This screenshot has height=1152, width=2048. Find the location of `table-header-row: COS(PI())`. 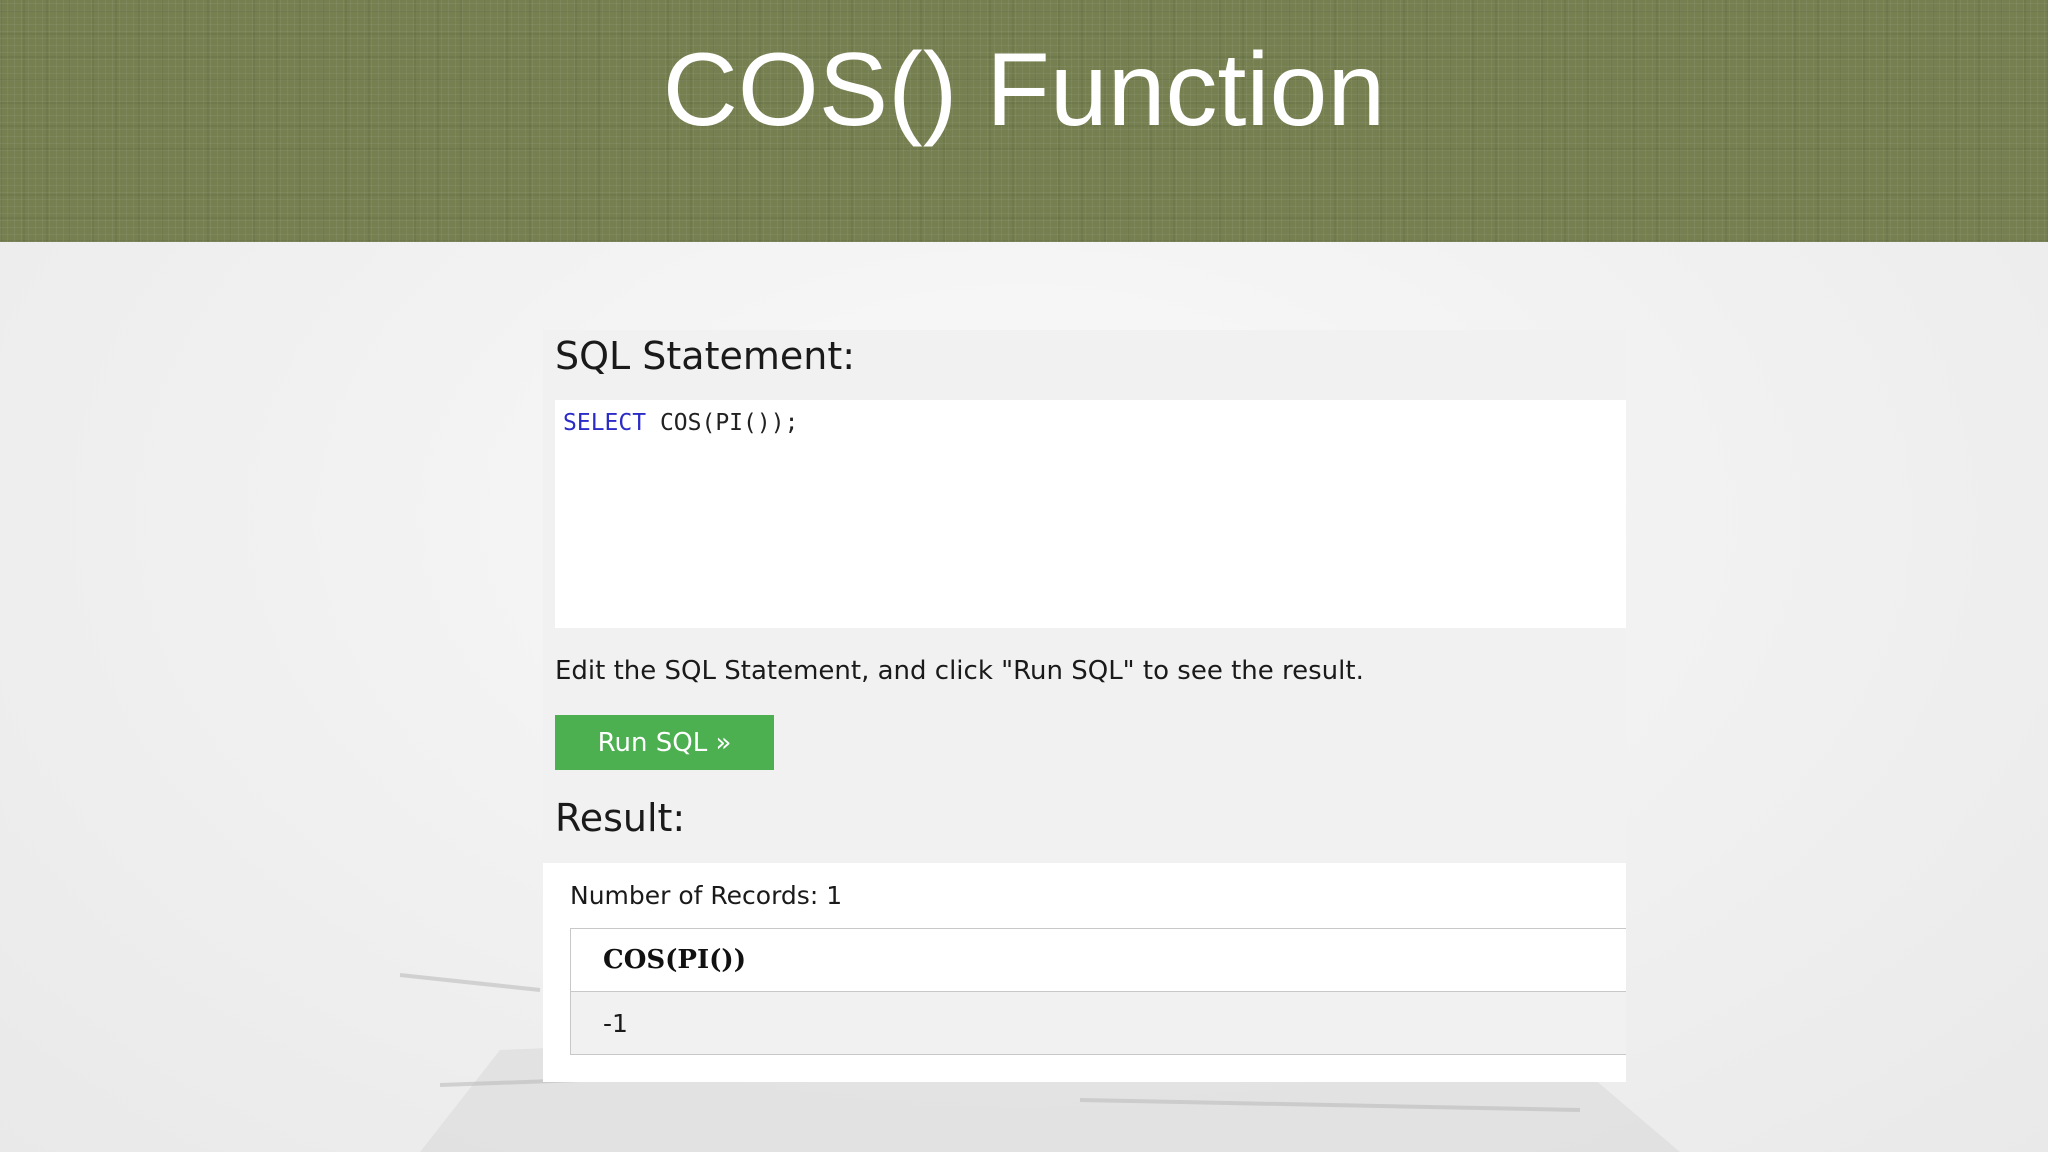

table-header-row: COS(PI()) is located at coordinates (1098, 960).